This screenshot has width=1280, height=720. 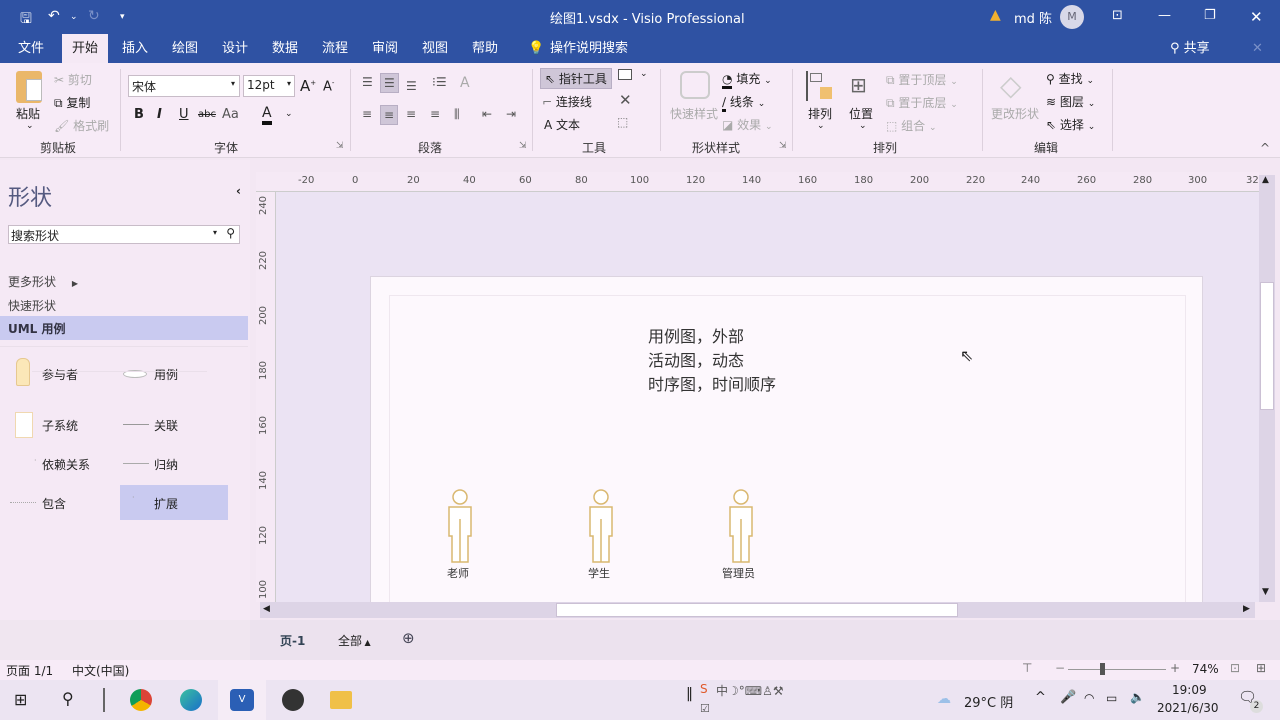 I want to click on zoom-out-button: −, so click(x=1060, y=668).